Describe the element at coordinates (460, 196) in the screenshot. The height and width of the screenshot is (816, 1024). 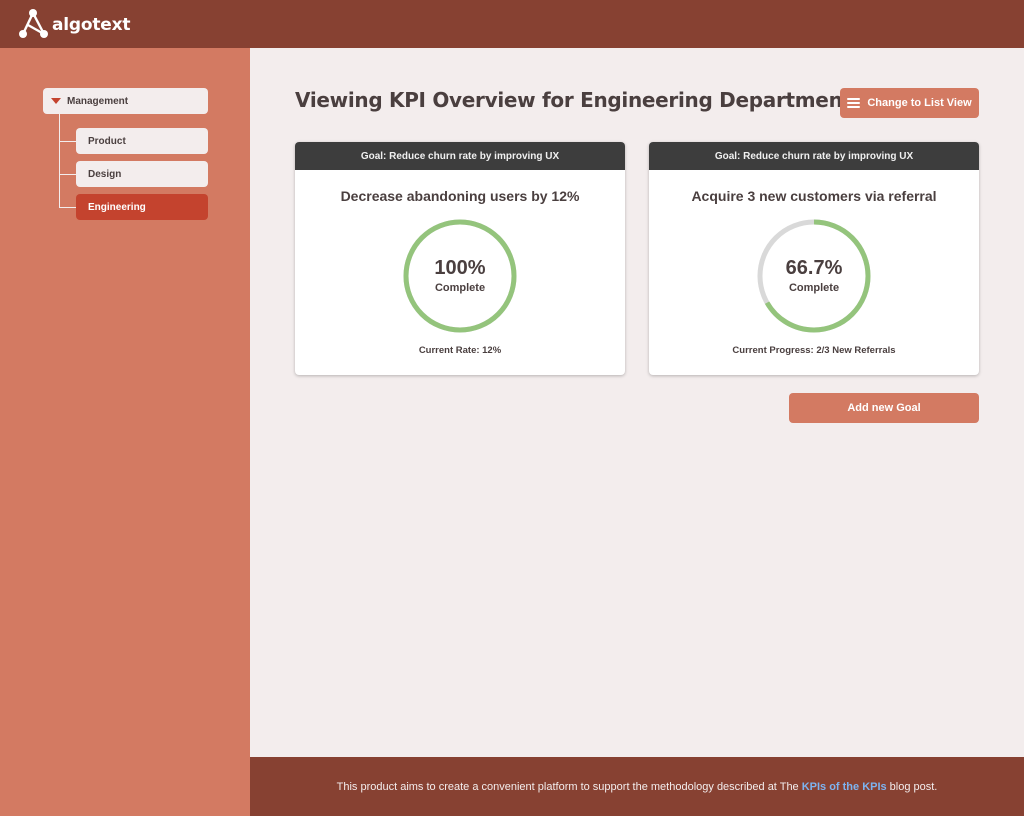
I see `kpi-card-title: Decrease abandoning users by 12%` at that location.